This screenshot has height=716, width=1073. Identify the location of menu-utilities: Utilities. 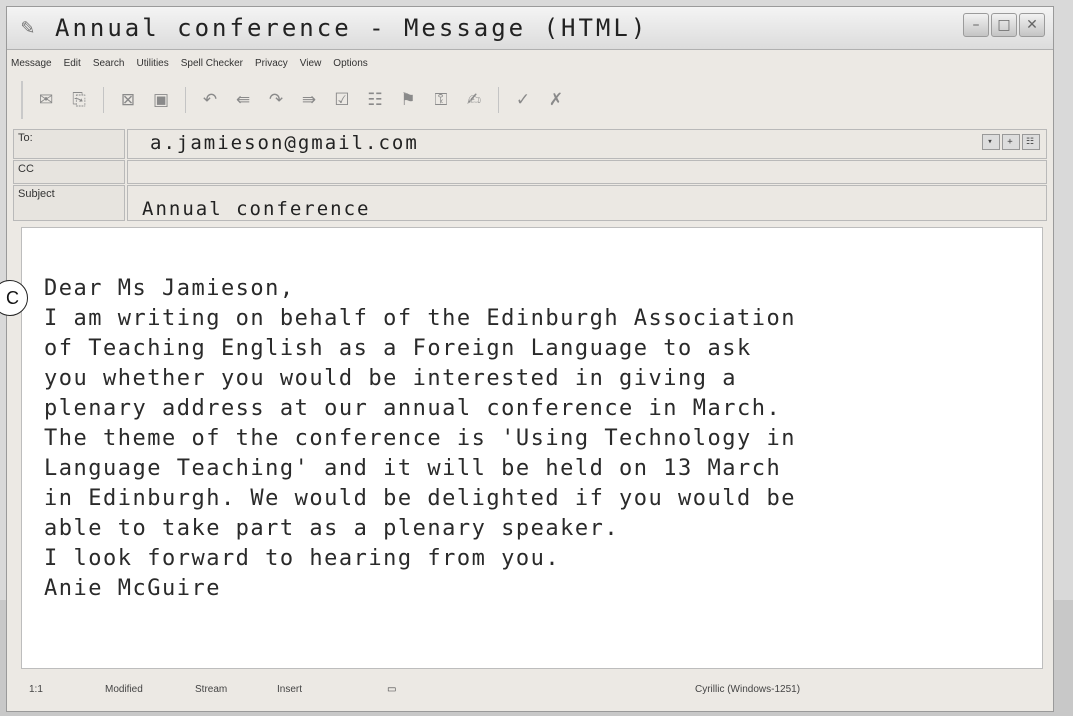
(153, 63).